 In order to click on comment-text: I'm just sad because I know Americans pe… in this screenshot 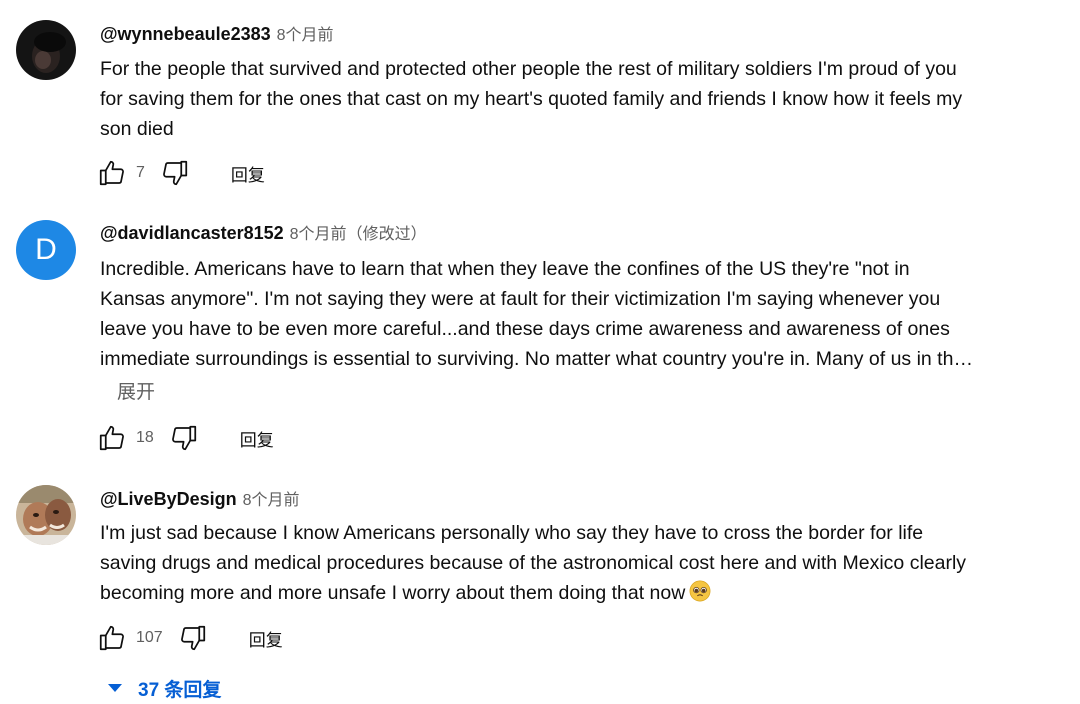, I will do `click(570, 563)`.